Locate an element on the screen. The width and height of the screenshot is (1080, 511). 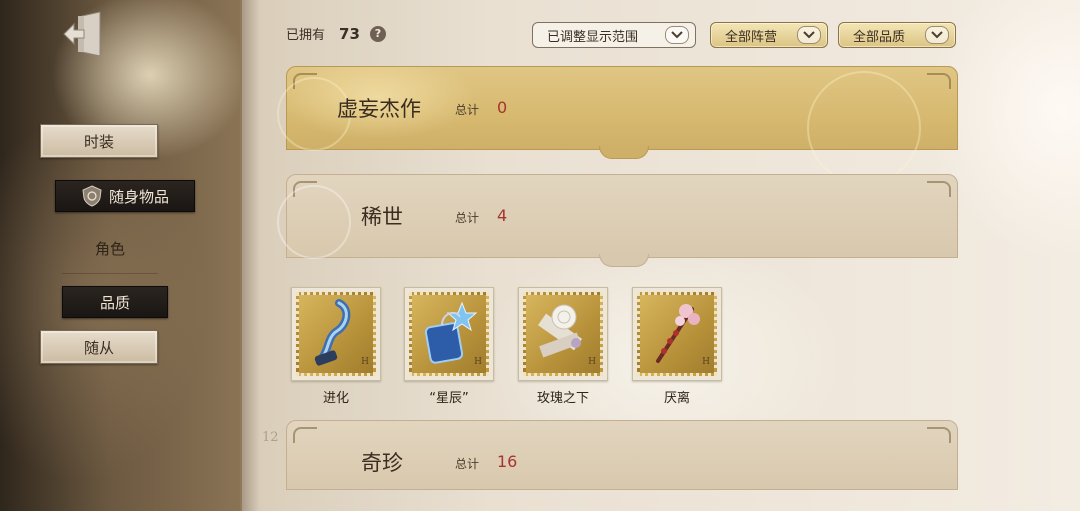
section-total-count: 4 is located at coordinates (502, 215).